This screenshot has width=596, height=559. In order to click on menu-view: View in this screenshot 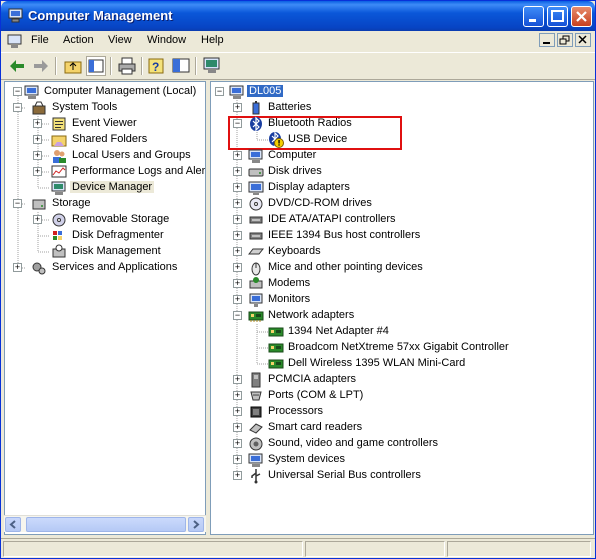, I will do `click(120, 40)`.